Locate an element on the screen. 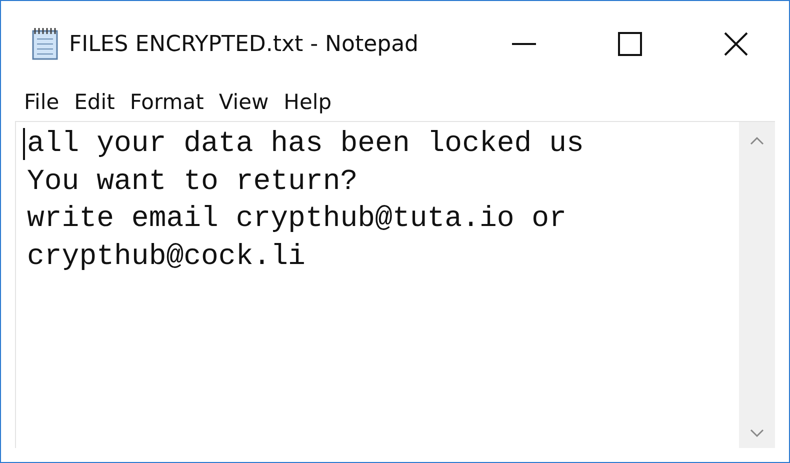  text-line: crypthub@cock.li is located at coordinates (166, 256).